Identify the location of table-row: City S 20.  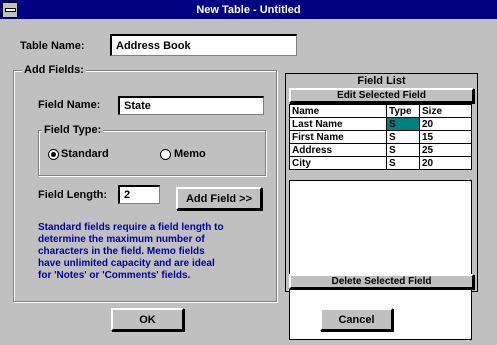
(380, 163).